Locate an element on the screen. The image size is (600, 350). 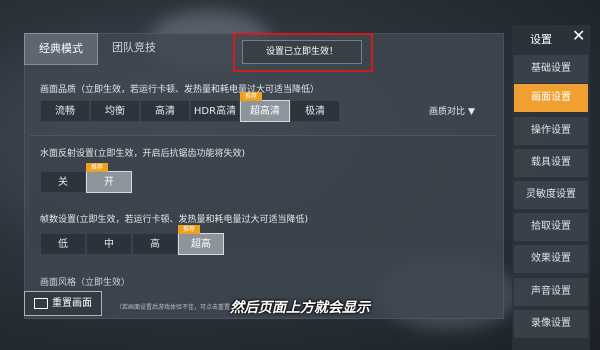
water-reflection-on: 推荐 开 is located at coordinates (109, 178).